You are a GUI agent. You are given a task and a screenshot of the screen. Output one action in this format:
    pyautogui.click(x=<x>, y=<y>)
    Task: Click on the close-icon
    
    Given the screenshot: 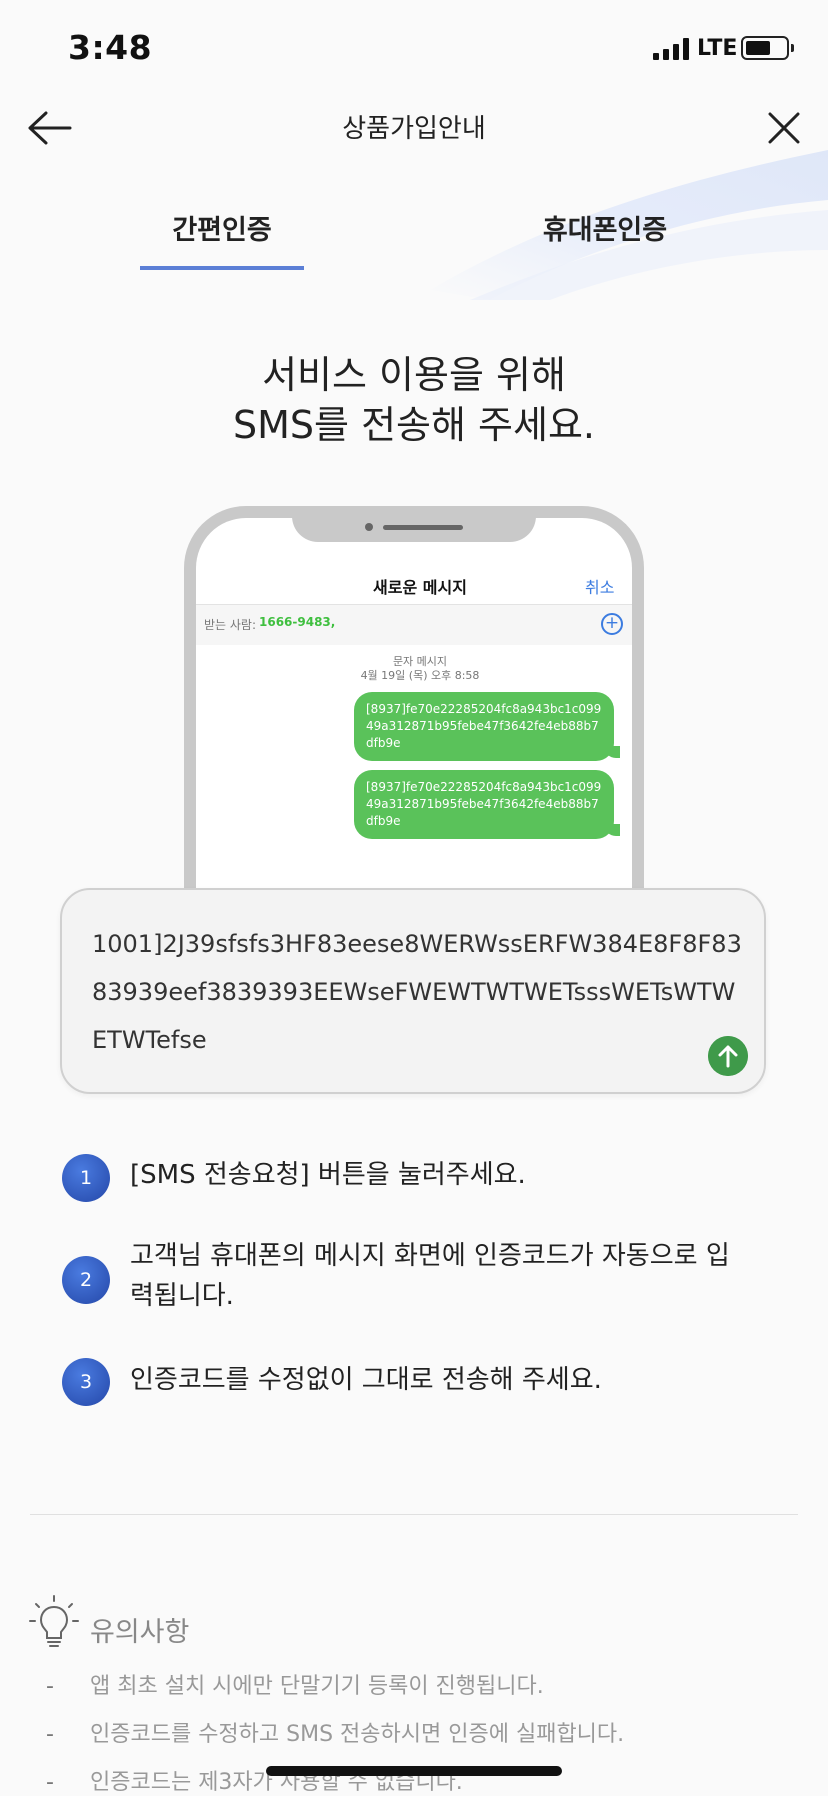 What is the action you would take?
    pyautogui.click(x=784, y=128)
    